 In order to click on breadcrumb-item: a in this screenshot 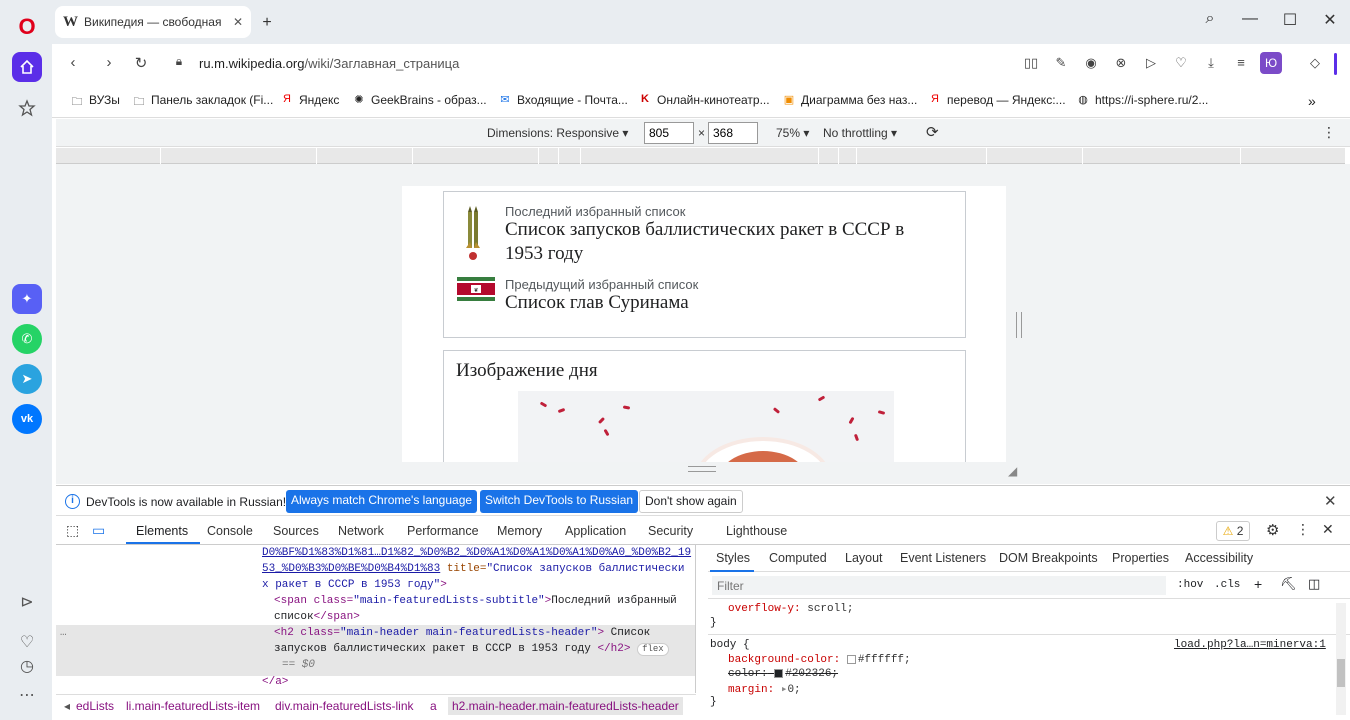, I will do `click(433, 706)`.